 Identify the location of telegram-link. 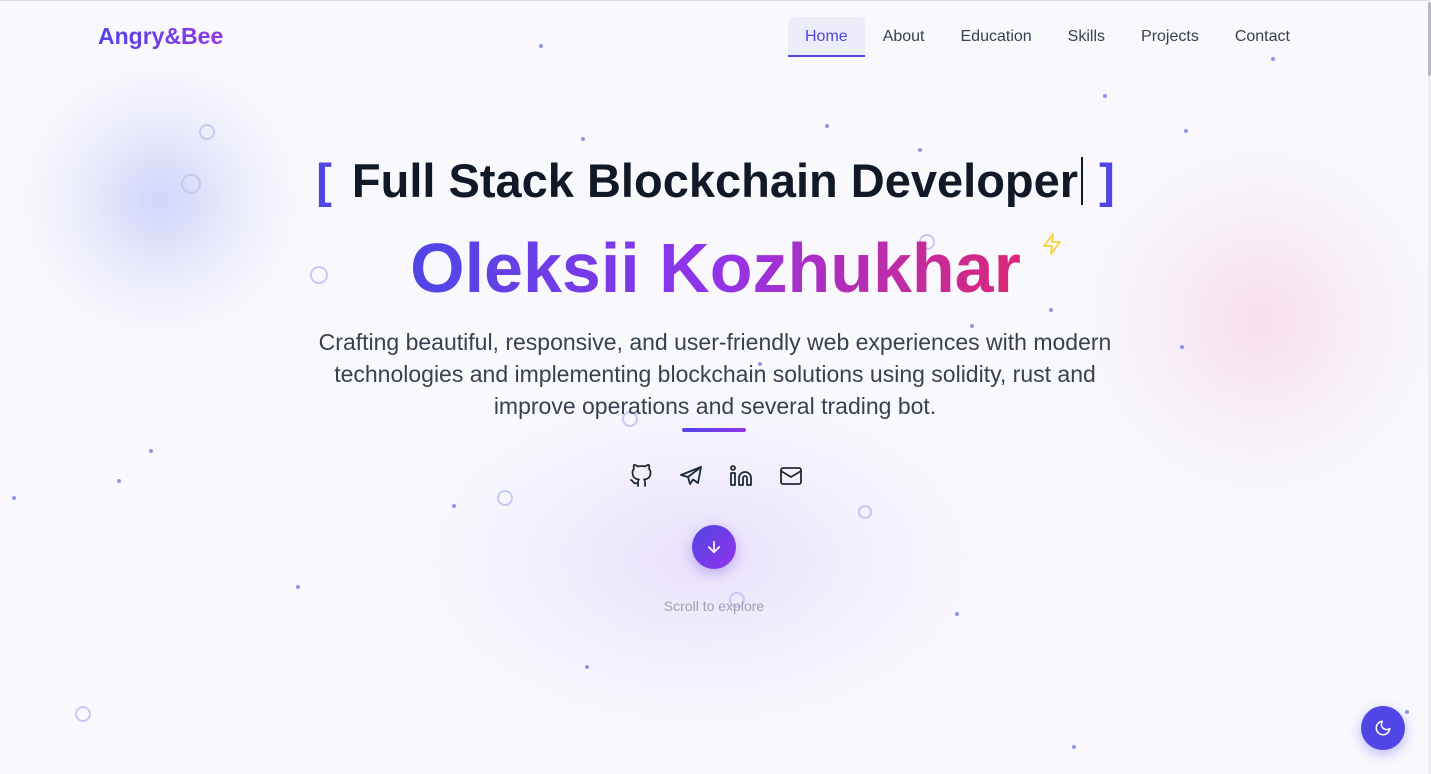
(691, 476).